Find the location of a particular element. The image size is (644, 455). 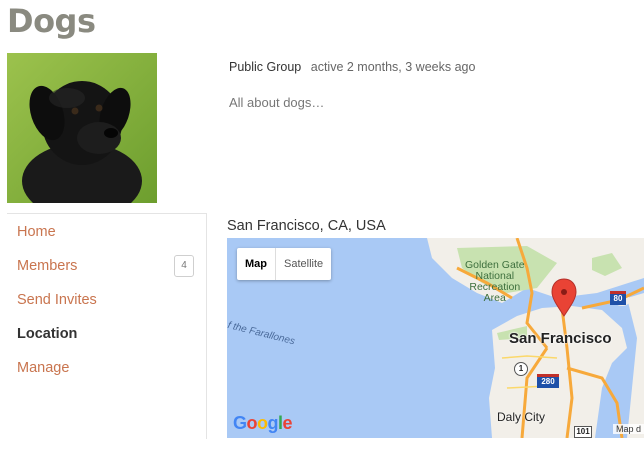

map-type-satellite-button: Satellite is located at coordinates (303, 264).